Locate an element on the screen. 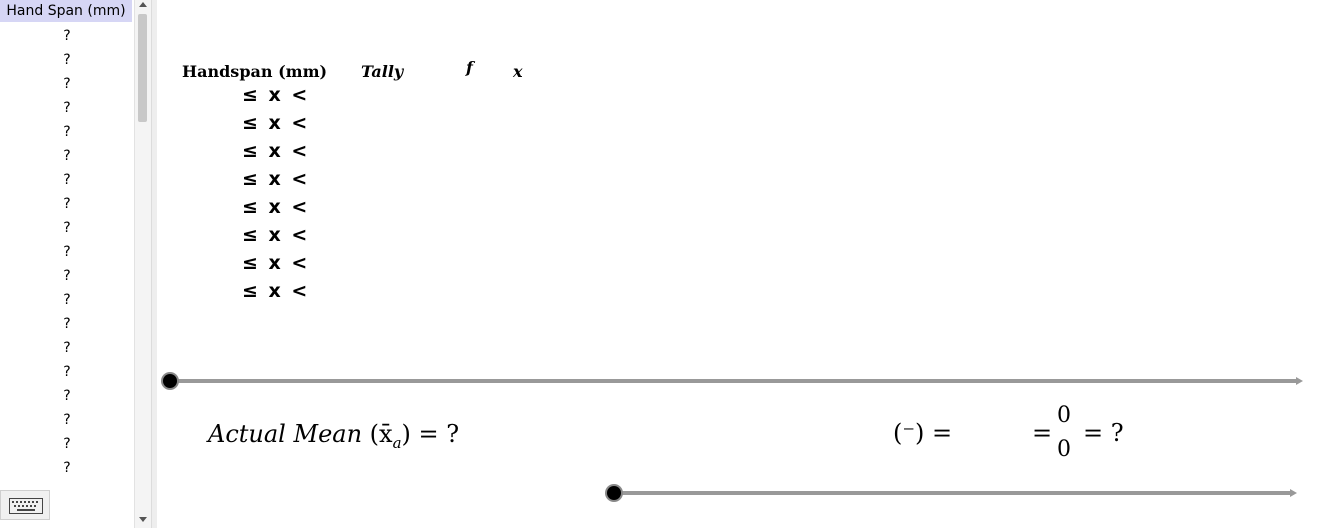 Image resolution: width=1342 pixels, height=528 pixels. spreadsheet-view: Hand Span (mm) ??????????????????? is located at coordinates (67, 264).